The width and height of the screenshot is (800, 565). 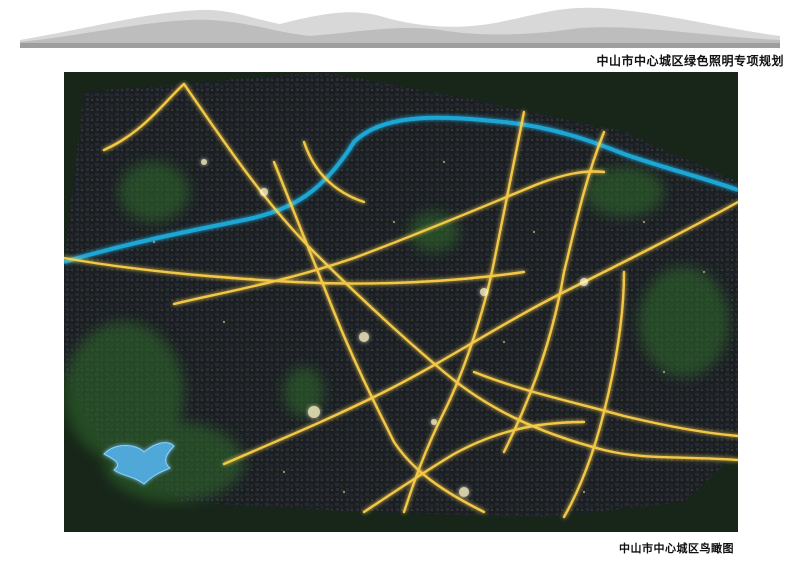 I want to click on header-mountain-decoration, so click(x=400, y=28).